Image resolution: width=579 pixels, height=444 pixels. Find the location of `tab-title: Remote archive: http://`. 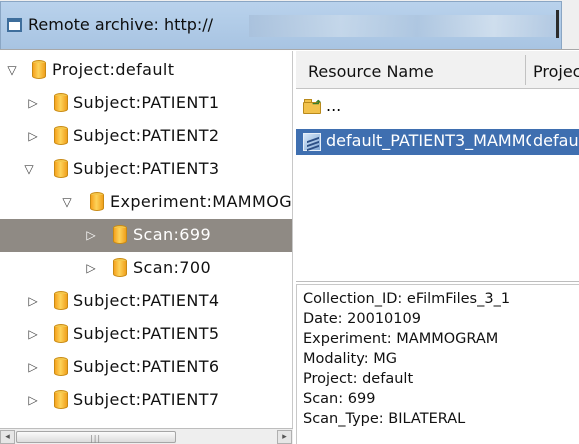

tab-title: Remote archive: http:// is located at coordinates (121, 24).